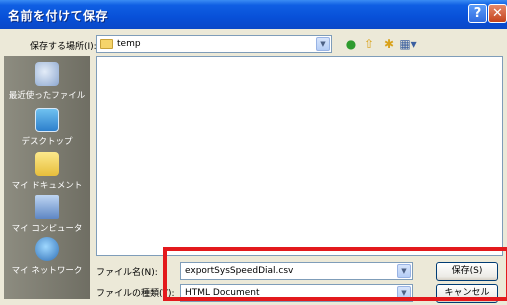 This screenshot has width=507, height=305. What do you see at coordinates (47, 249) in the screenshot?
I see `my-network-icon` at bounding box center [47, 249].